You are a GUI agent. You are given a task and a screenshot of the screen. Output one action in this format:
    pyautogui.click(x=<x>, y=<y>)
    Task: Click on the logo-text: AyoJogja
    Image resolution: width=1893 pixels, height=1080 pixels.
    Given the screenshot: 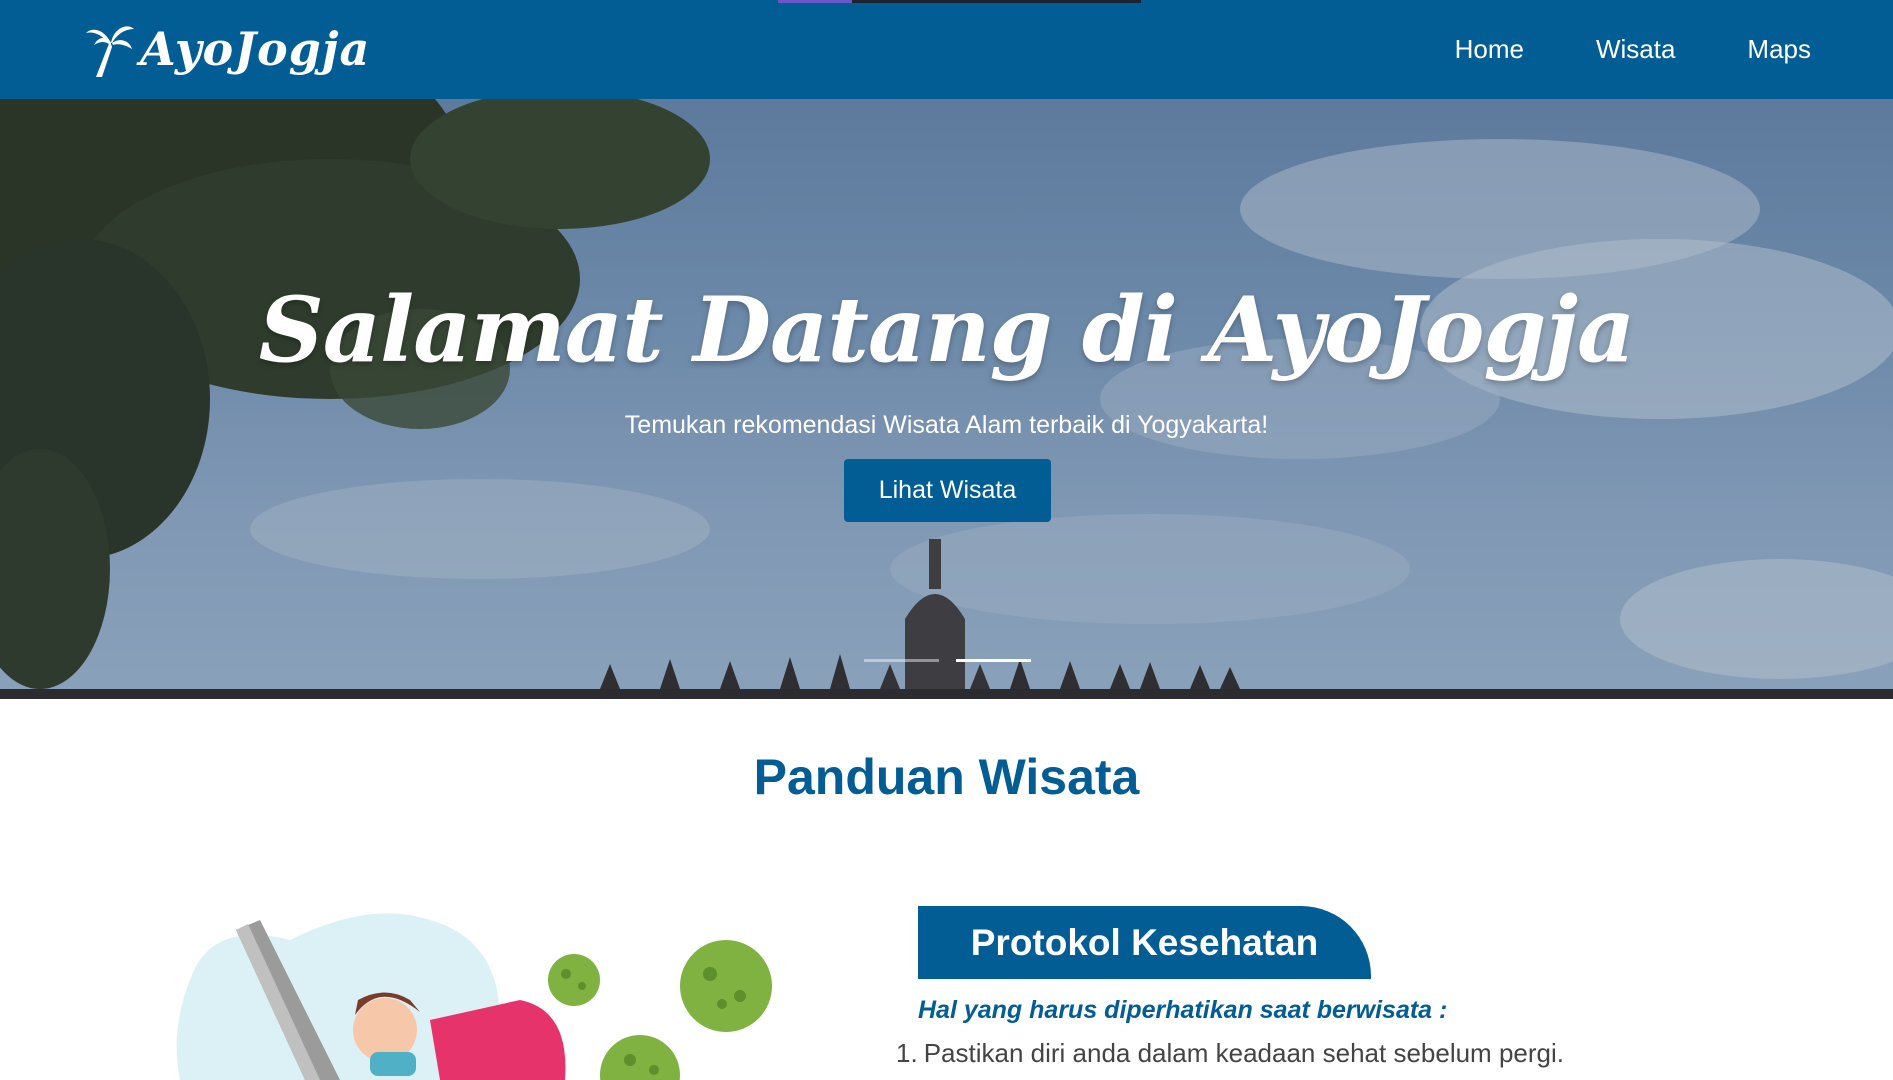 What is the action you would take?
    pyautogui.click(x=255, y=49)
    